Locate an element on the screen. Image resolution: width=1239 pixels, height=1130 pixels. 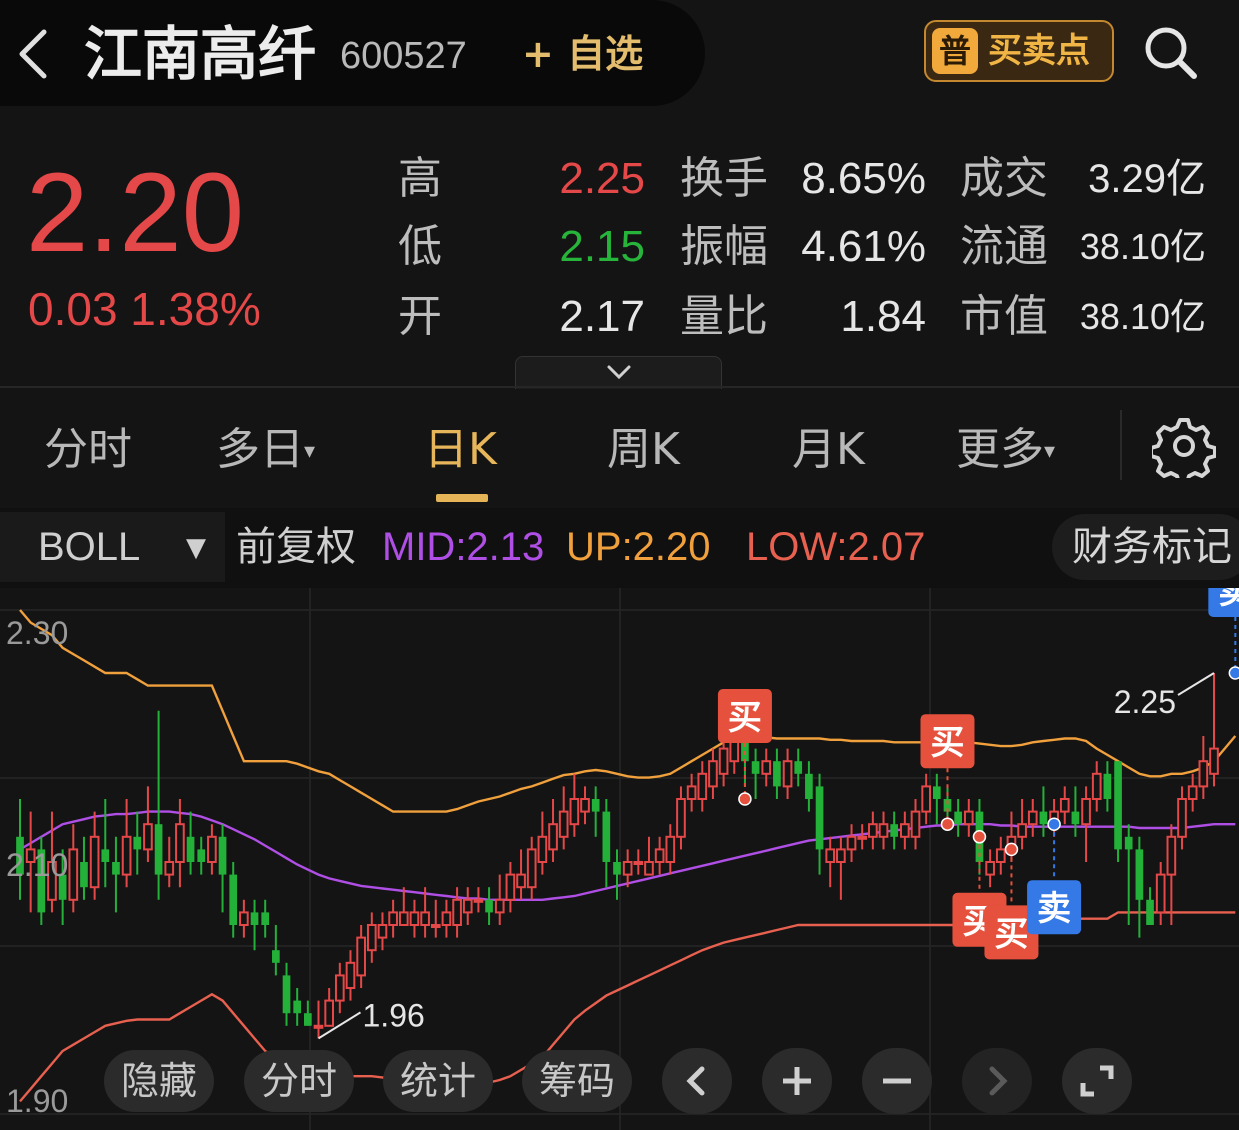
tab-zhouk: 周K is located at coordinates (643, 450).